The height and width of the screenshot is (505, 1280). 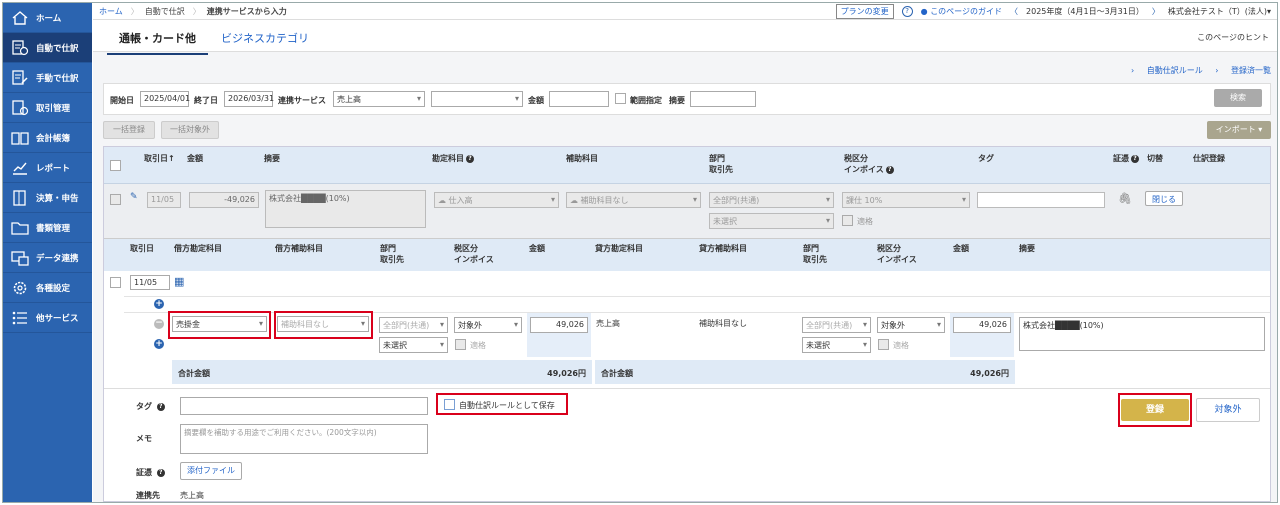 What do you see at coordinates (304, 439) in the screenshot?
I see `memo-input: 摘要欄を補助する用途でご利用ください。(200文字以内)` at bounding box center [304, 439].